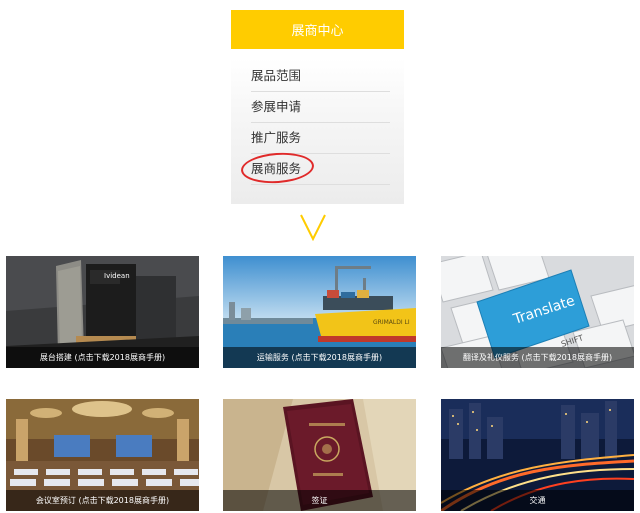 Image resolution: width=640 pixels, height=513 pixels. I want to click on chevron-down-icon, so click(313, 227).